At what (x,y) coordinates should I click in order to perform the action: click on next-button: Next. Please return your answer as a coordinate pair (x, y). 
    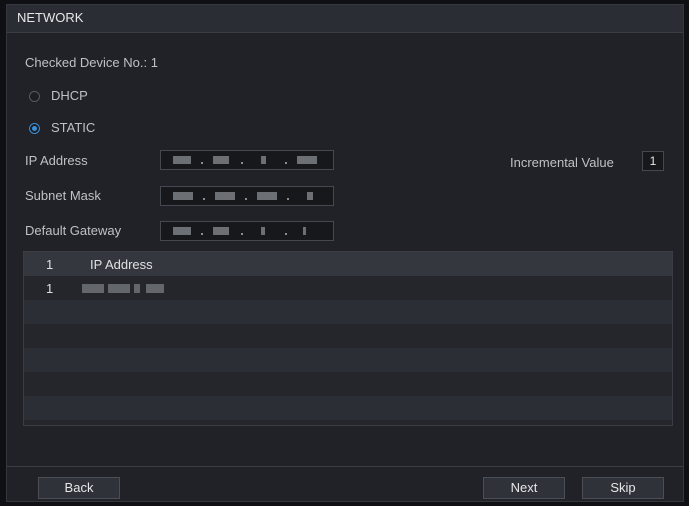
    Looking at the image, I should click on (524, 488).